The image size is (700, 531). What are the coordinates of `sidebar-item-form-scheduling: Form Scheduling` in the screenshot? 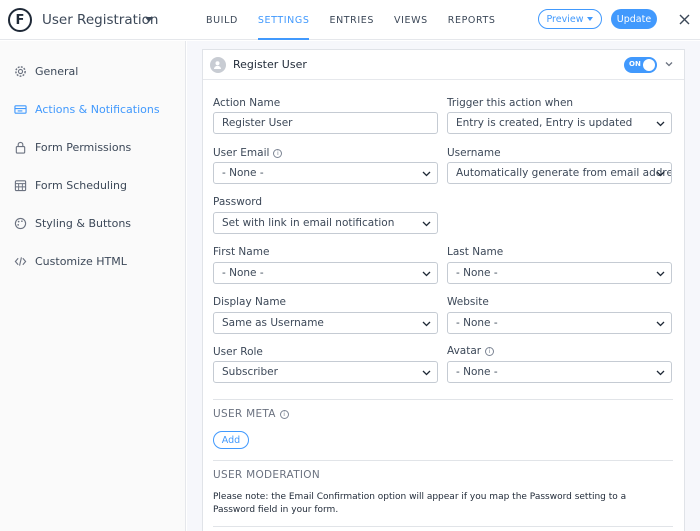 It's located at (70, 185).